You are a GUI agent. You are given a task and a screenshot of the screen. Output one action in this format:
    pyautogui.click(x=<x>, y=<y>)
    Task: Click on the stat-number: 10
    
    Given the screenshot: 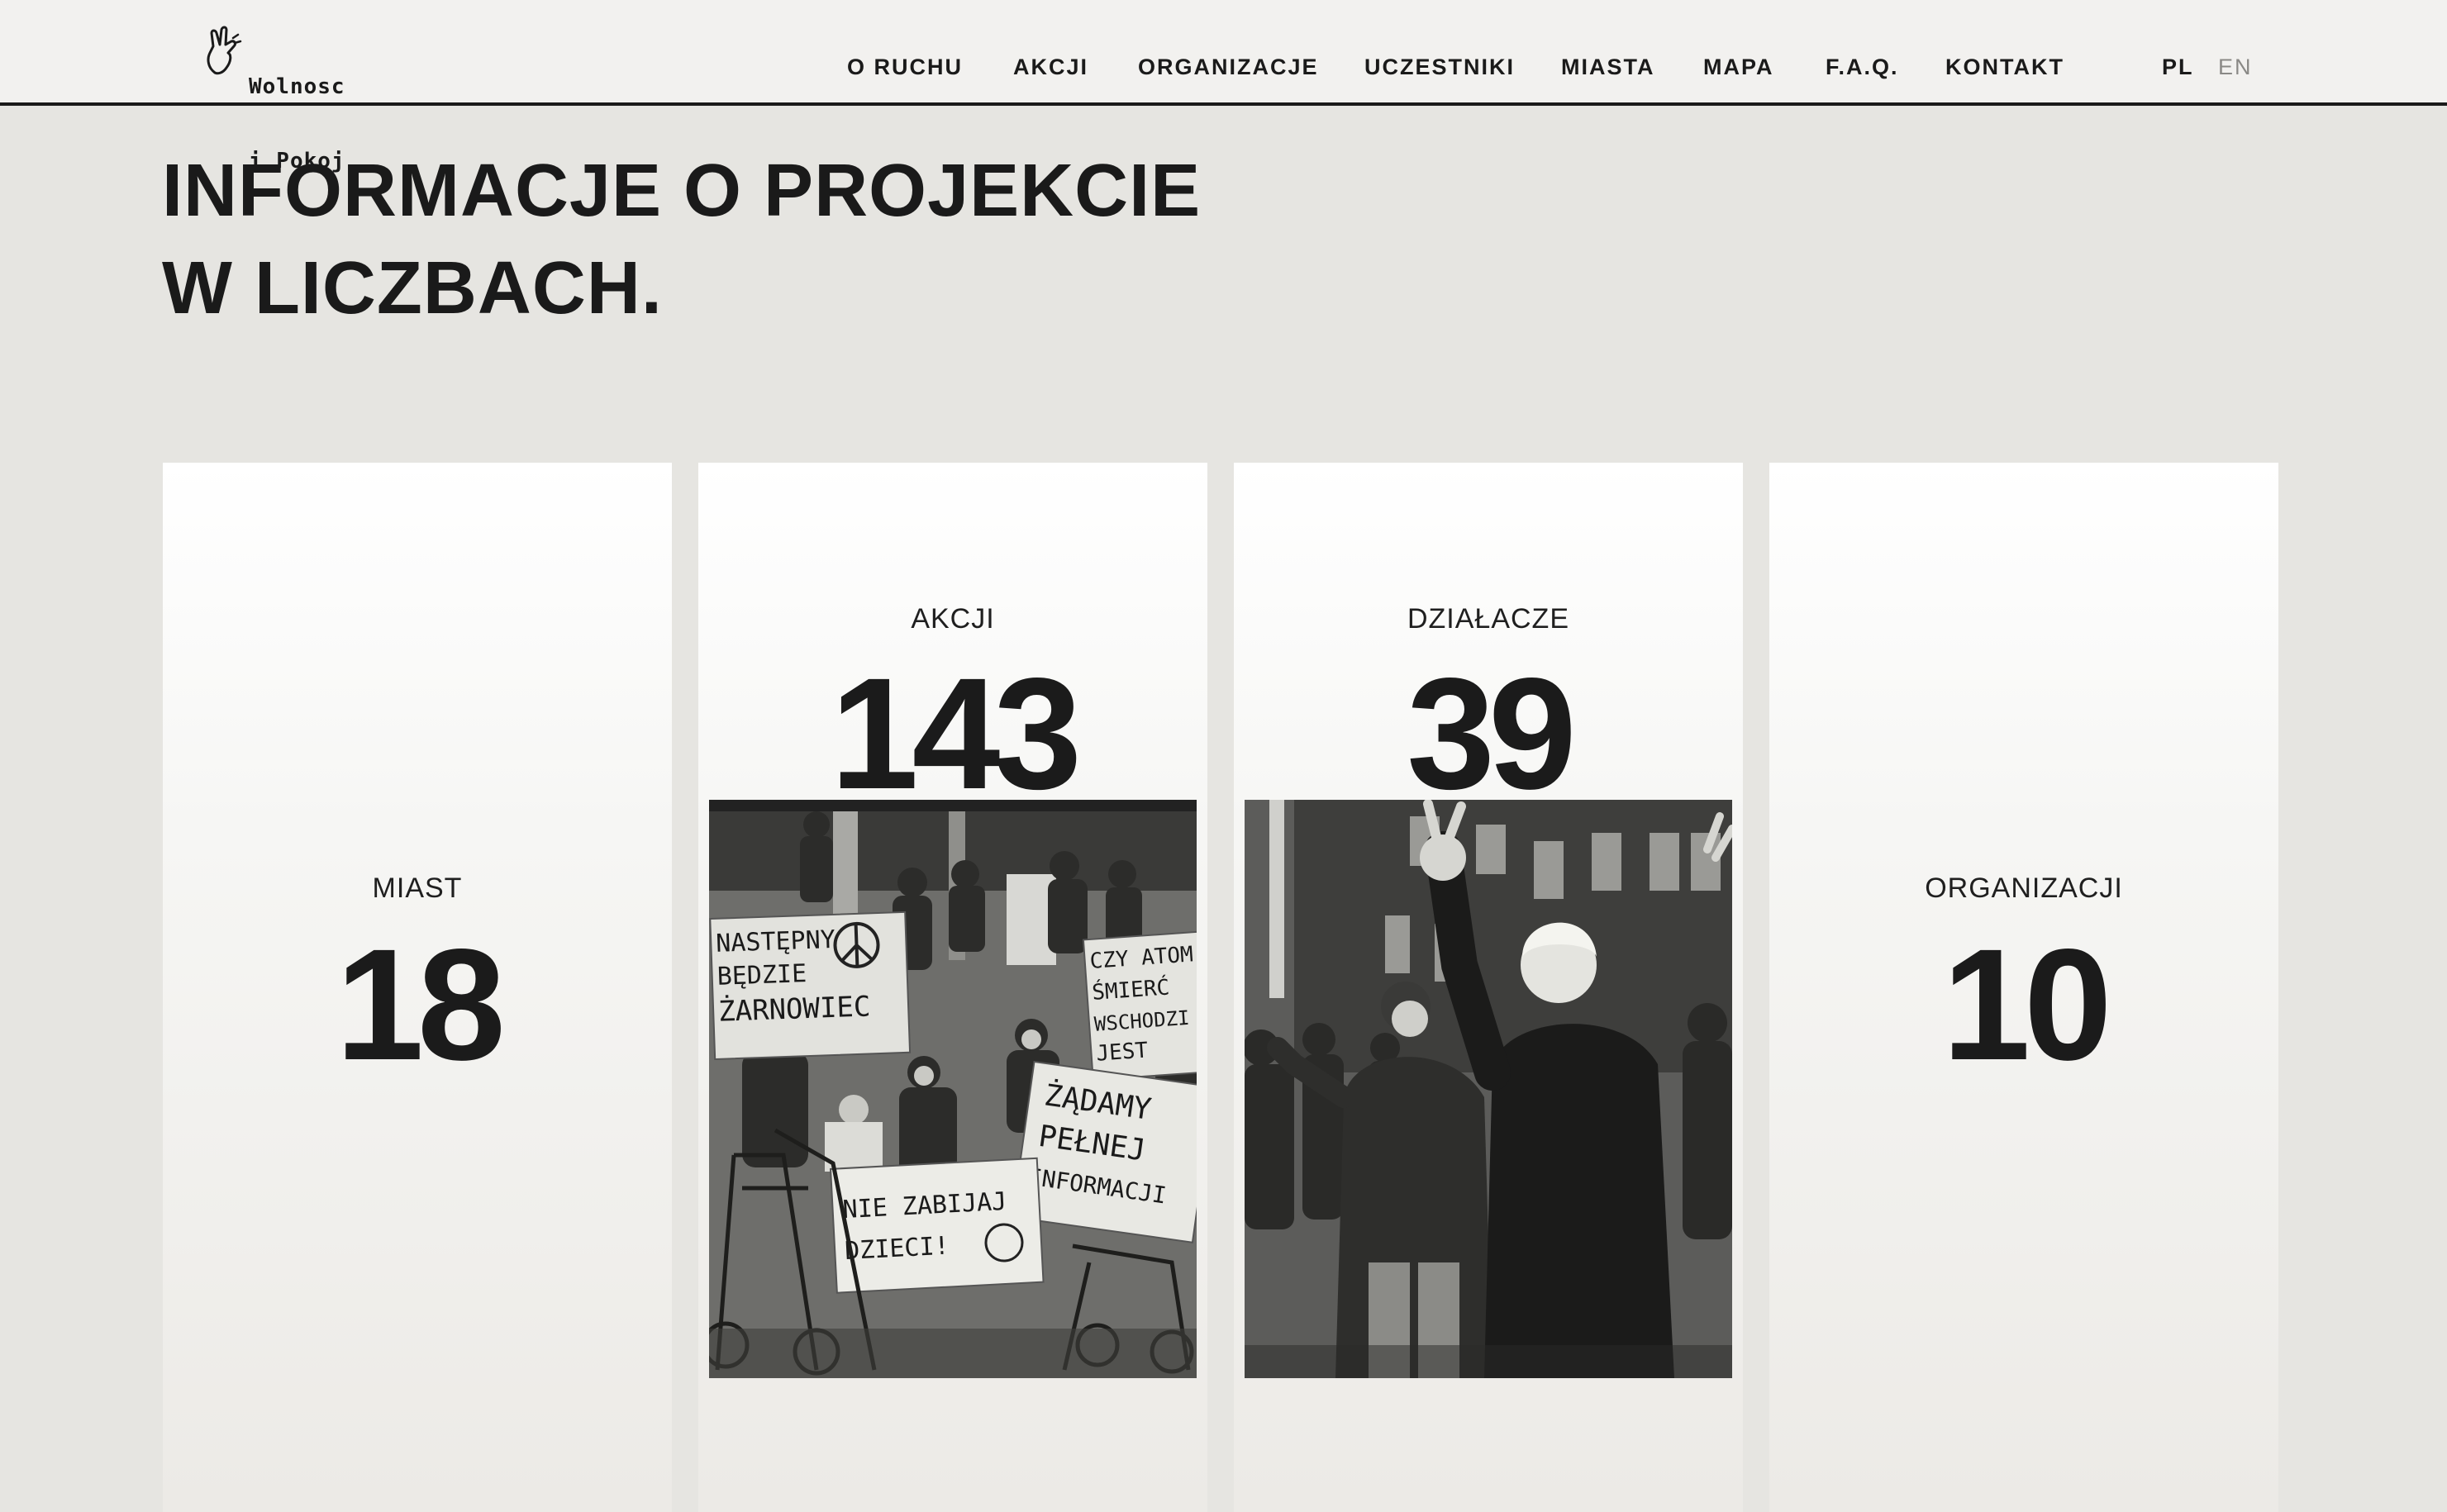 What is the action you would take?
    pyautogui.click(x=2027, y=1004)
    